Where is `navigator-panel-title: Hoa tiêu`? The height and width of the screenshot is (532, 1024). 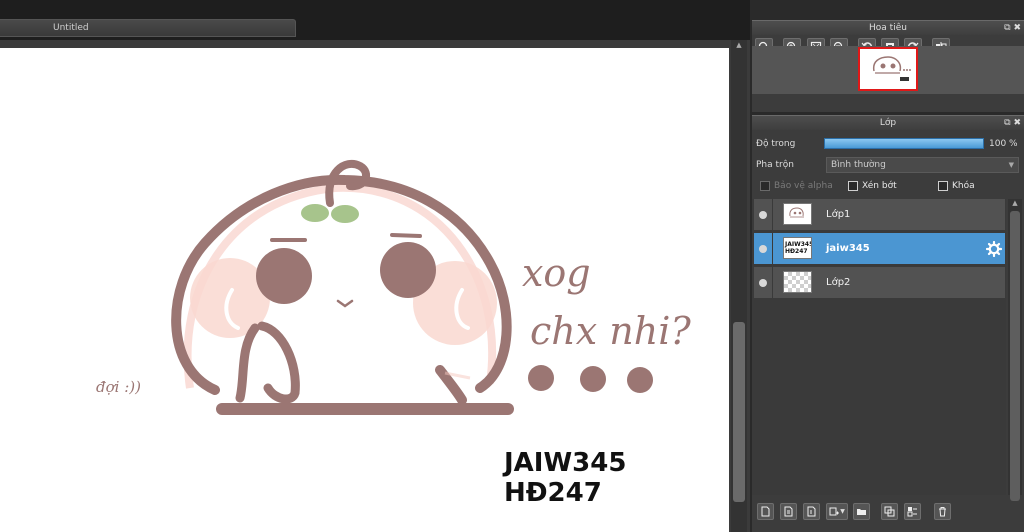 navigator-panel-title: Hoa tiêu is located at coordinates (888, 28).